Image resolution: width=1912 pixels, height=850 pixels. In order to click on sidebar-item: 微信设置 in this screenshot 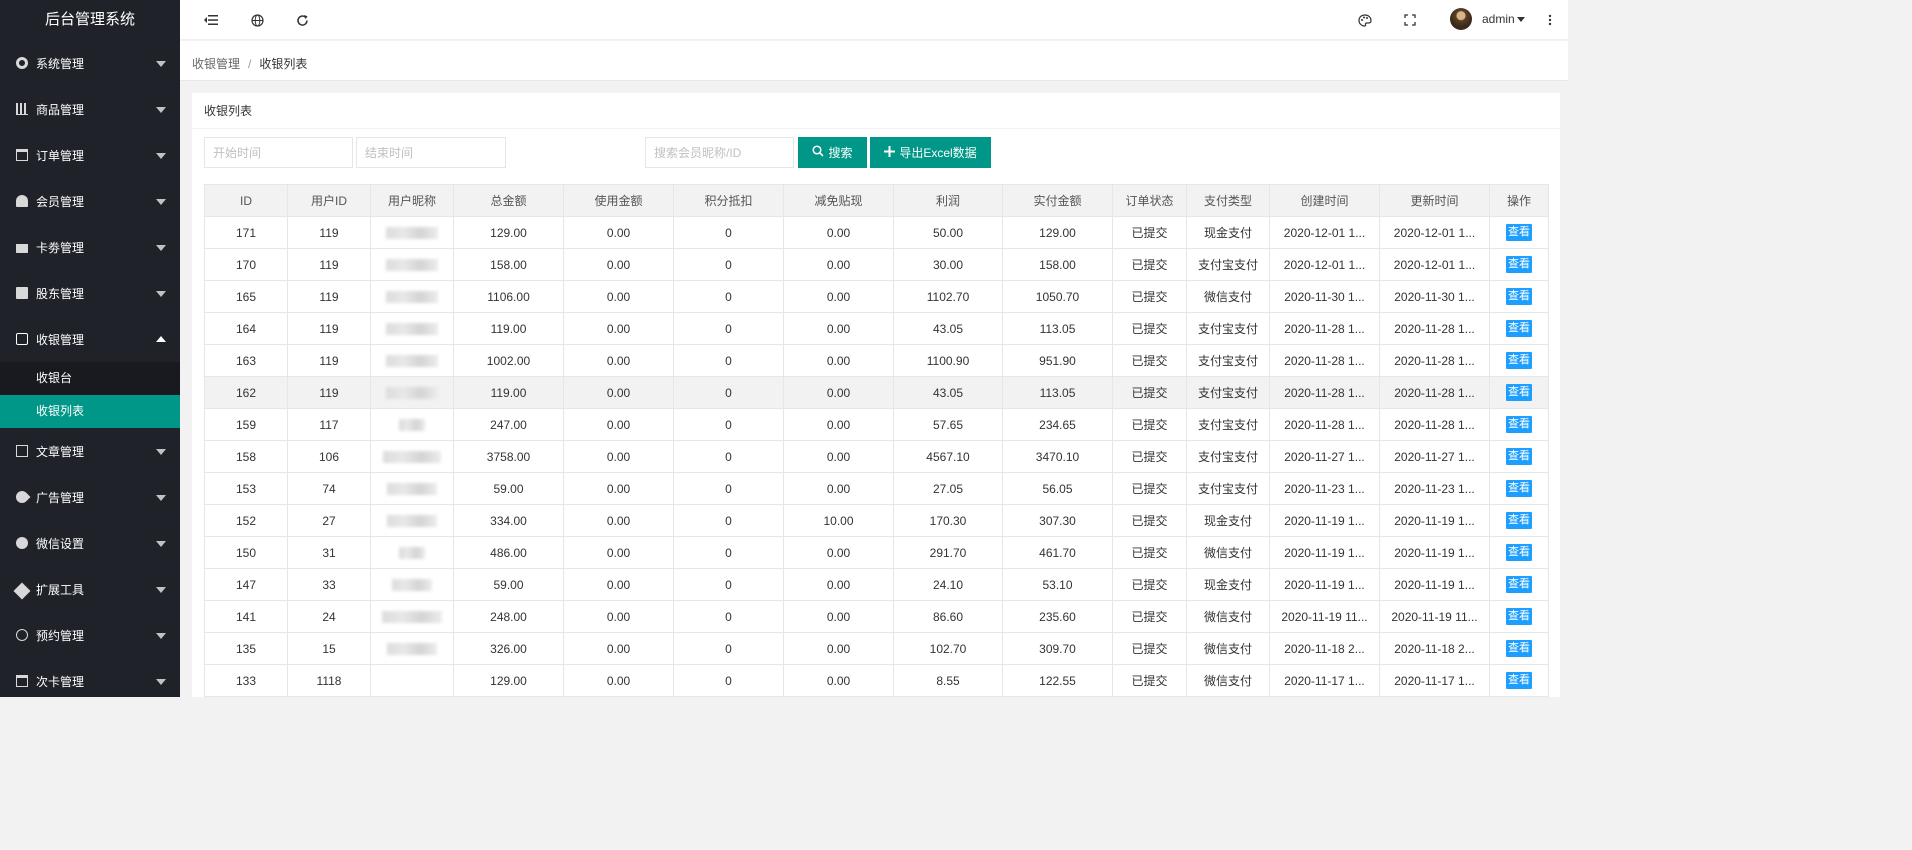, I will do `click(90, 543)`.